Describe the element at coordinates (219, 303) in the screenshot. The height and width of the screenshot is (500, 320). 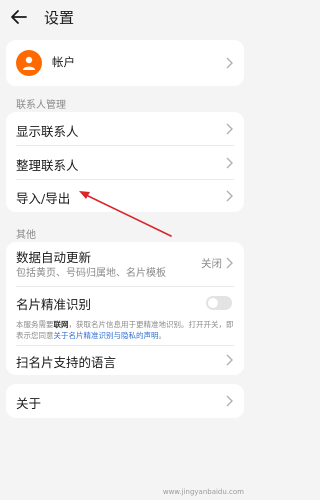
I see `card-recognition-toggle` at that location.